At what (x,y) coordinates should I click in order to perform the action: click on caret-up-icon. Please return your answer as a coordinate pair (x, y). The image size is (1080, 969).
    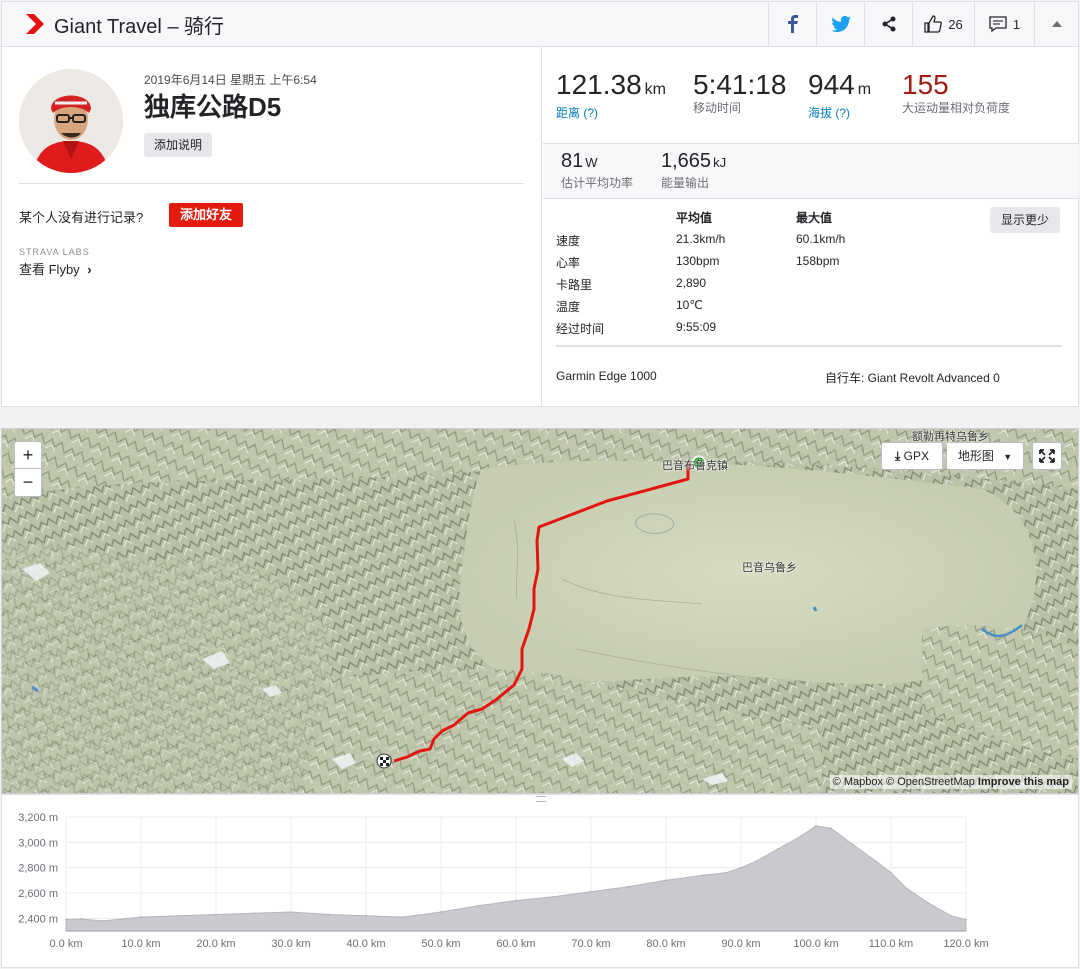
    Looking at the image, I should click on (1056, 24).